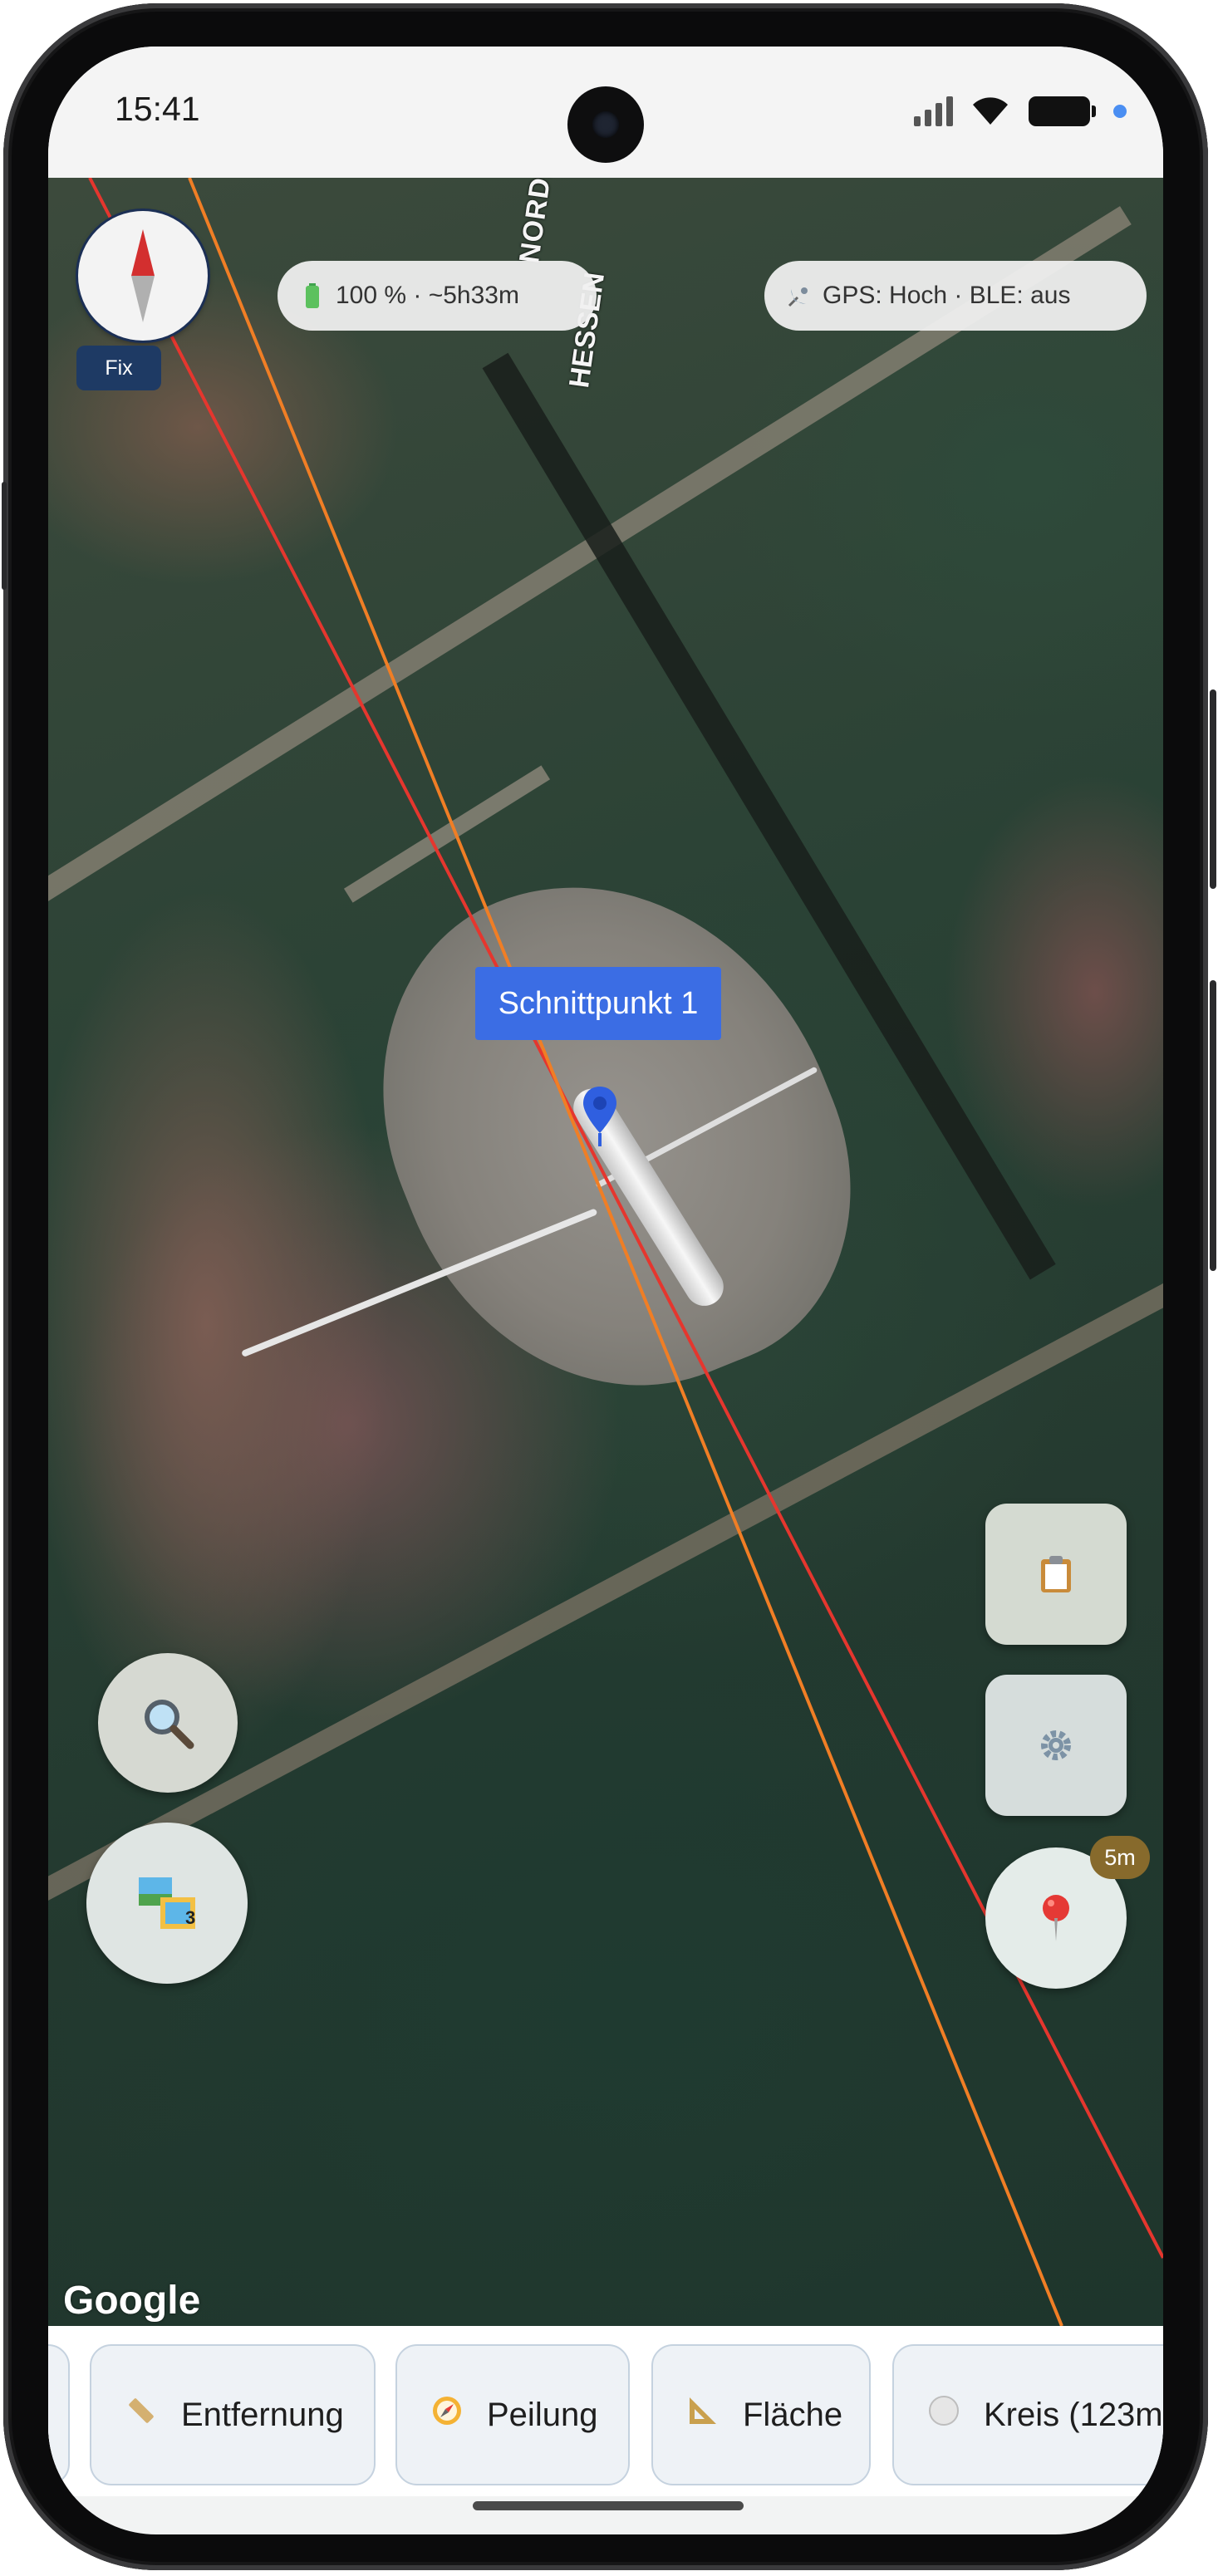 The width and height of the screenshot is (1218, 2576). I want to click on tool-bearing: Peilung, so click(512, 2414).